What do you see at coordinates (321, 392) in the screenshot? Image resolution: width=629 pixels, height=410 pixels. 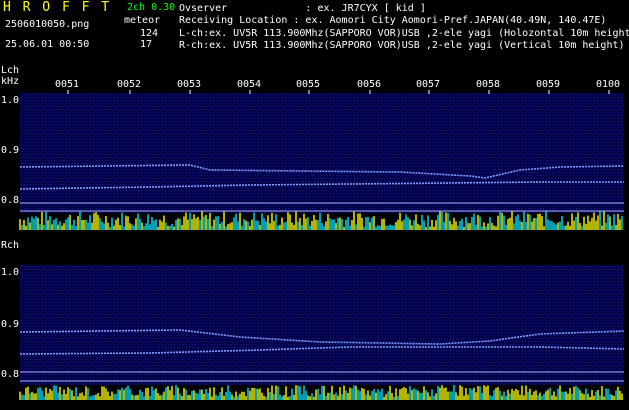 I see `rch-signal-bars` at bounding box center [321, 392].